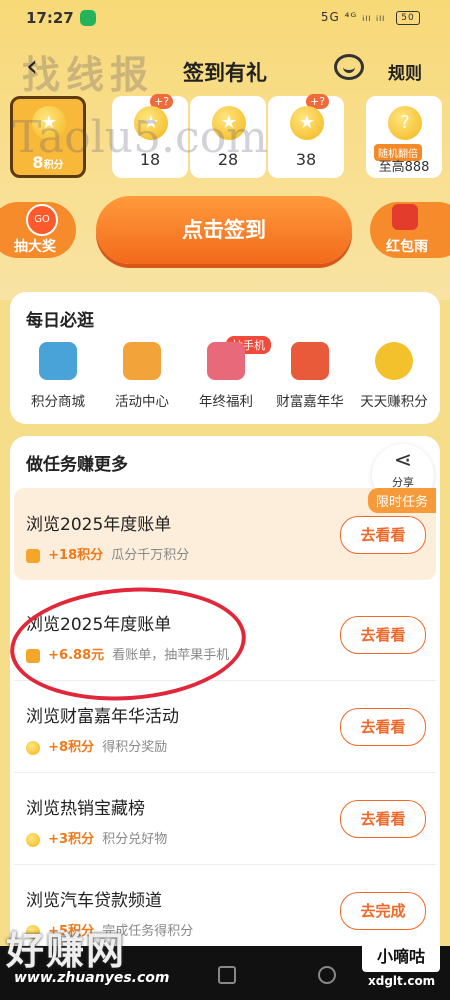 The width and height of the screenshot is (450, 1000). I want to click on daily-item-label: 积分商城, so click(58, 402).